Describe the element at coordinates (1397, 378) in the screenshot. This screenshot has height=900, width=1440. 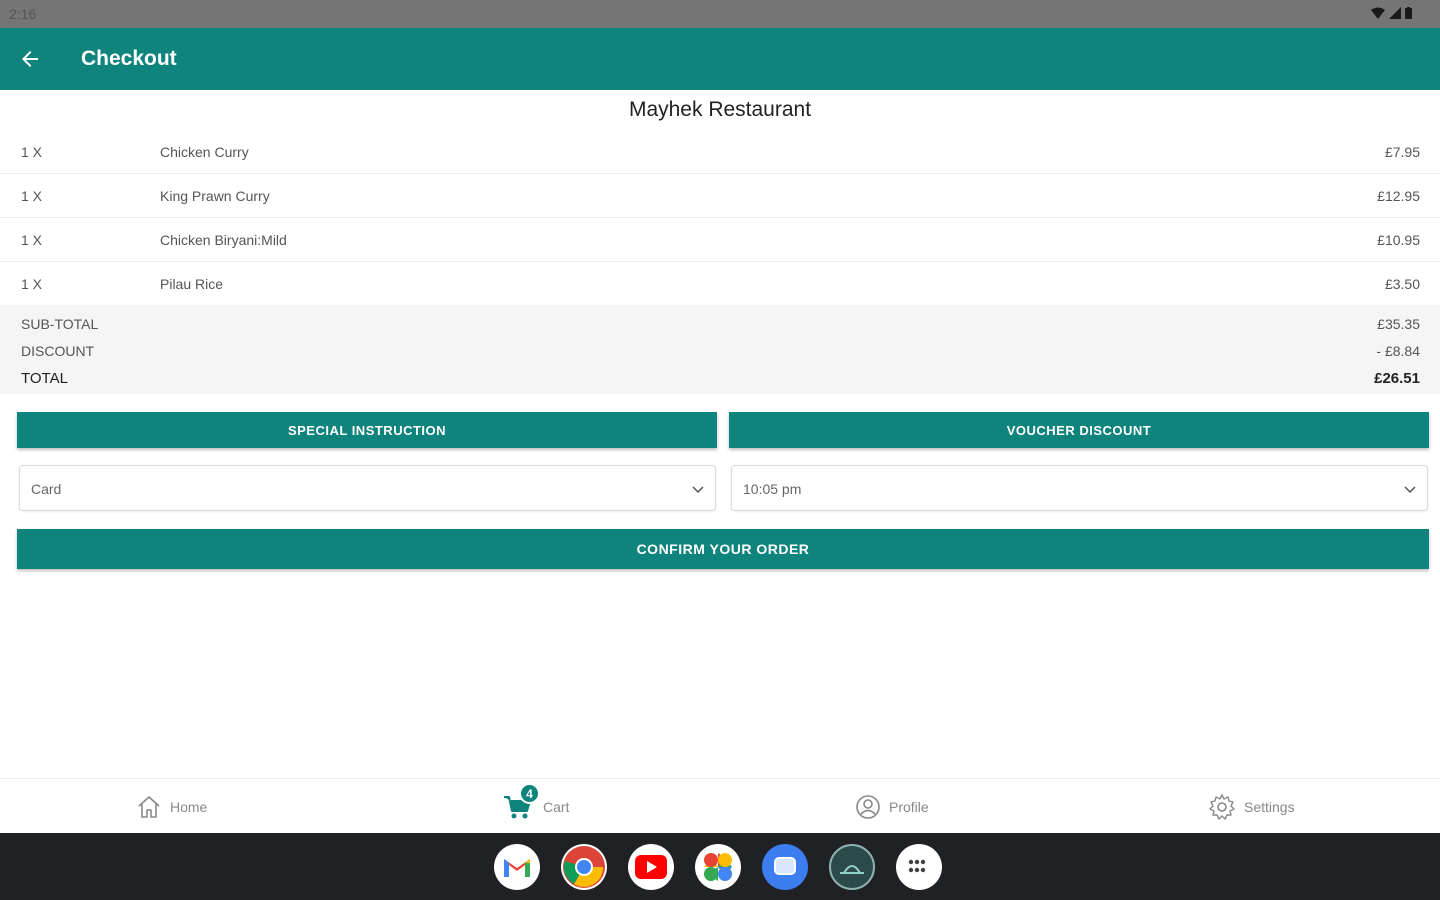
I see `total-value: £26.51` at that location.